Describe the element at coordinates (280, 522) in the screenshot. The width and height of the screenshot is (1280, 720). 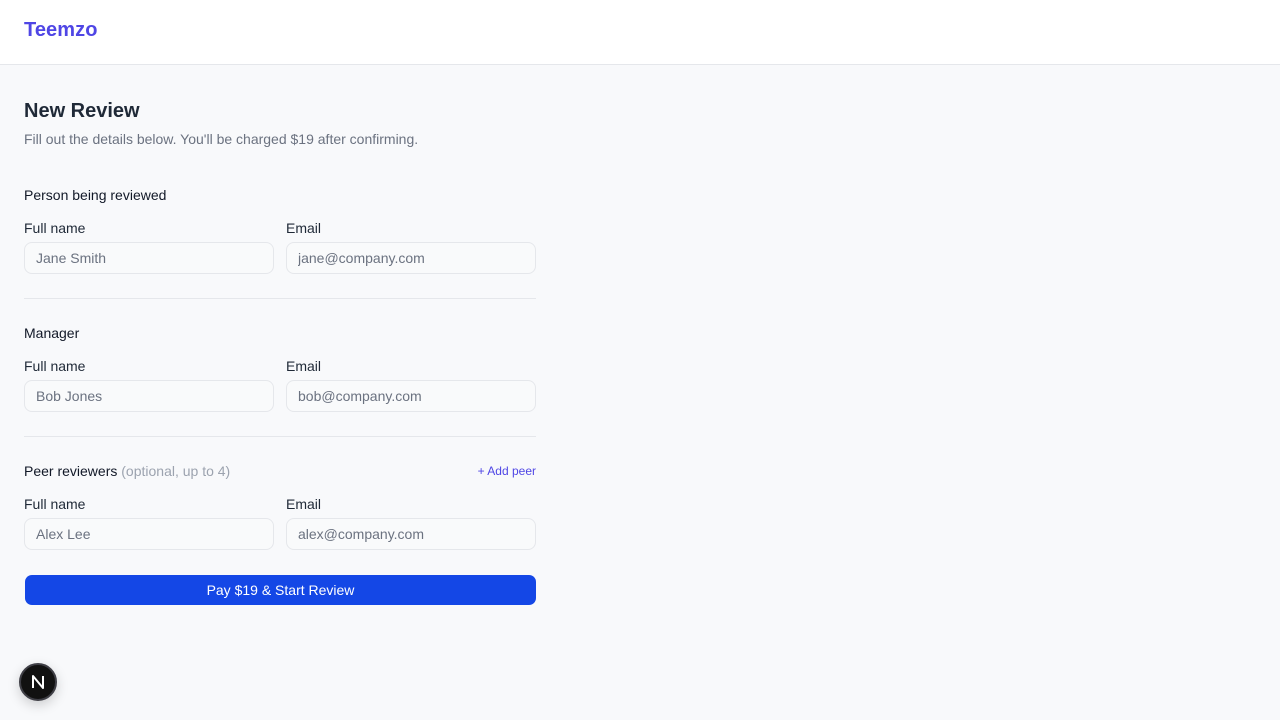
I see `peer-fields-row: Full name Email` at that location.